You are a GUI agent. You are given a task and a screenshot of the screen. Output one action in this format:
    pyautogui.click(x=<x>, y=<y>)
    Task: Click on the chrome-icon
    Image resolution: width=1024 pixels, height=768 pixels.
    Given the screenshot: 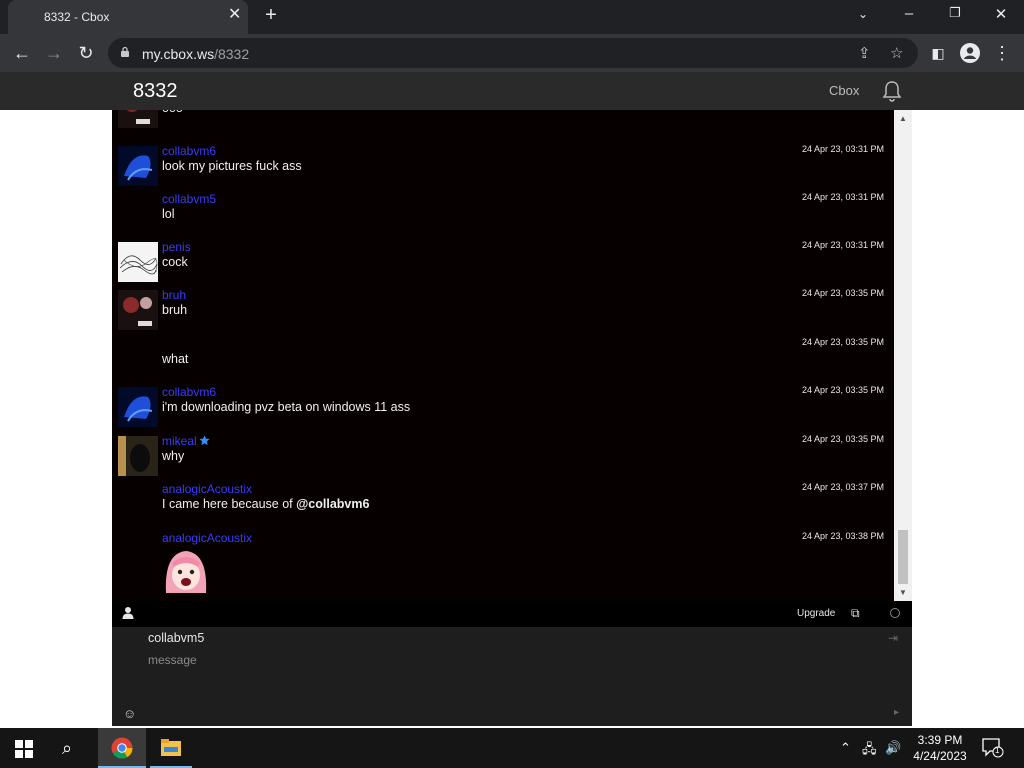 What is the action you would take?
    pyautogui.click(x=122, y=748)
    